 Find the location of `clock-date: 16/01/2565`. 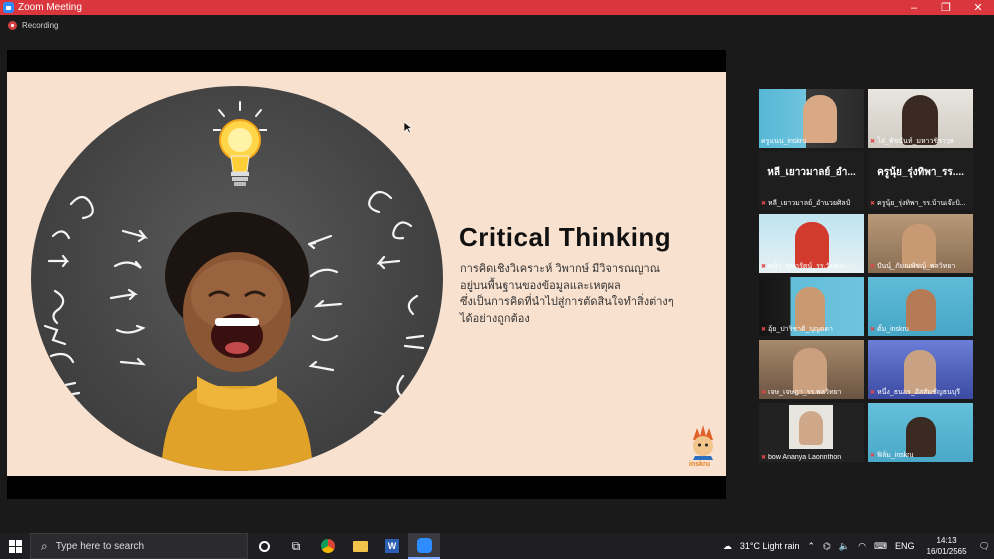

clock-date: 16/01/2565 is located at coordinates (946, 551).